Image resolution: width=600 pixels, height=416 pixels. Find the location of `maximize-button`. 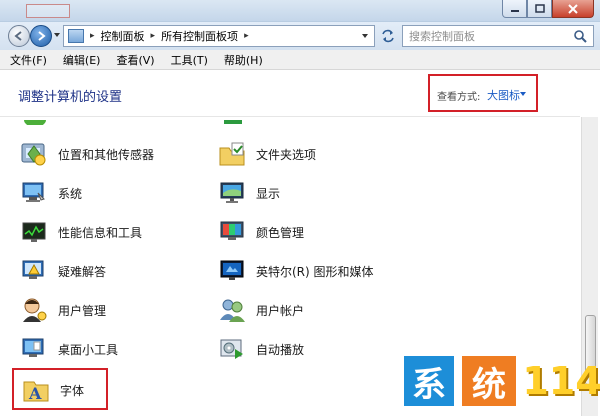

maximize-button is located at coordinates (539, 9).